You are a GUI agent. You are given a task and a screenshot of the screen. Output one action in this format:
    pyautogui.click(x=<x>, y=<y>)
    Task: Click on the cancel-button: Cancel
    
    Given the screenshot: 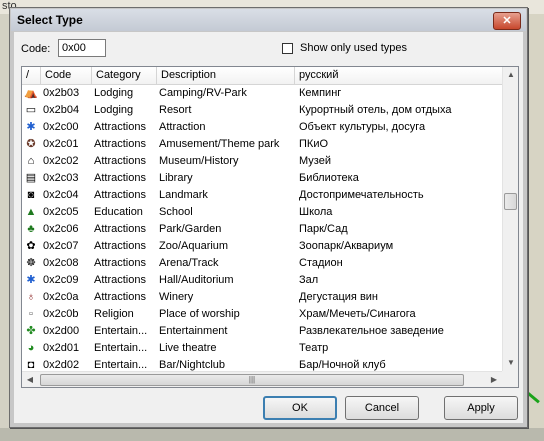 What is the action you would take?
    pyautogui.click(x=382, y=408)
    